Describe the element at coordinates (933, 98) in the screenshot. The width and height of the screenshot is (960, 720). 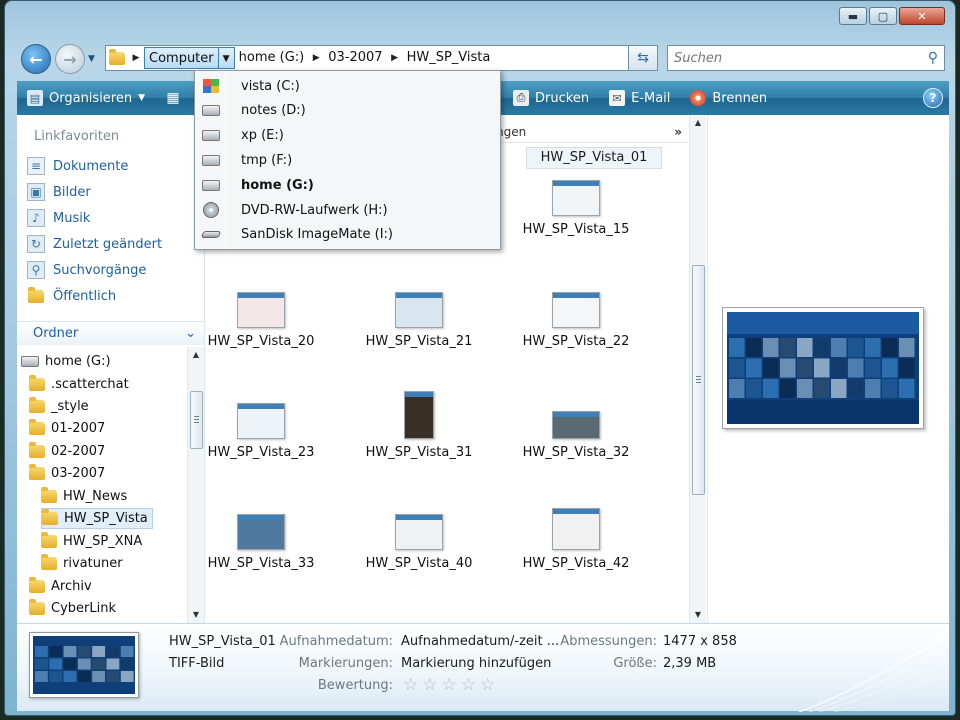
I see `help-button: ?` at that location.